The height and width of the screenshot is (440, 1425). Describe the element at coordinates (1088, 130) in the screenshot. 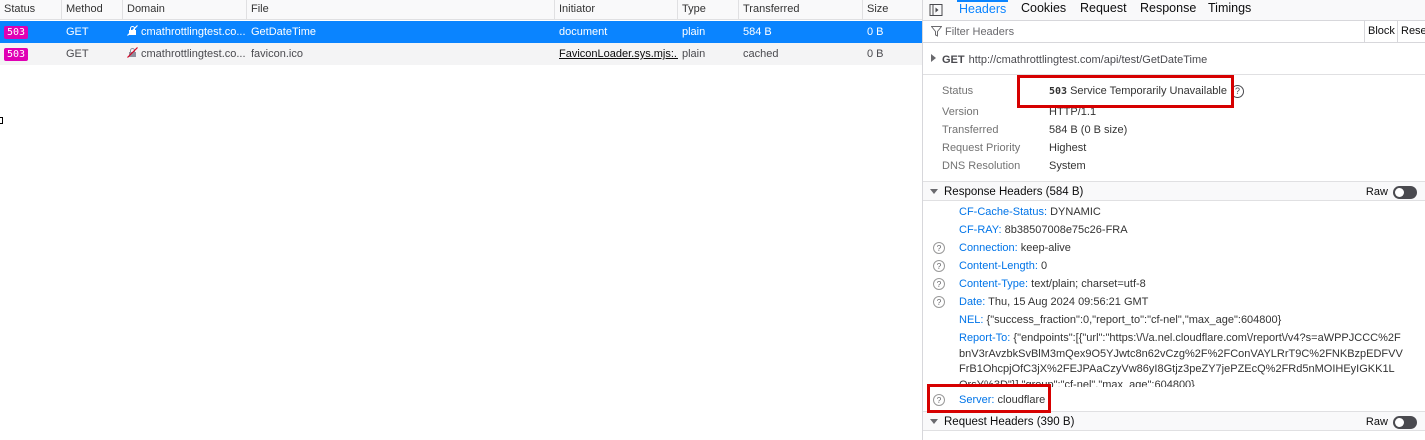

I see `summary-value: 584 B (0 B size)` at that location.